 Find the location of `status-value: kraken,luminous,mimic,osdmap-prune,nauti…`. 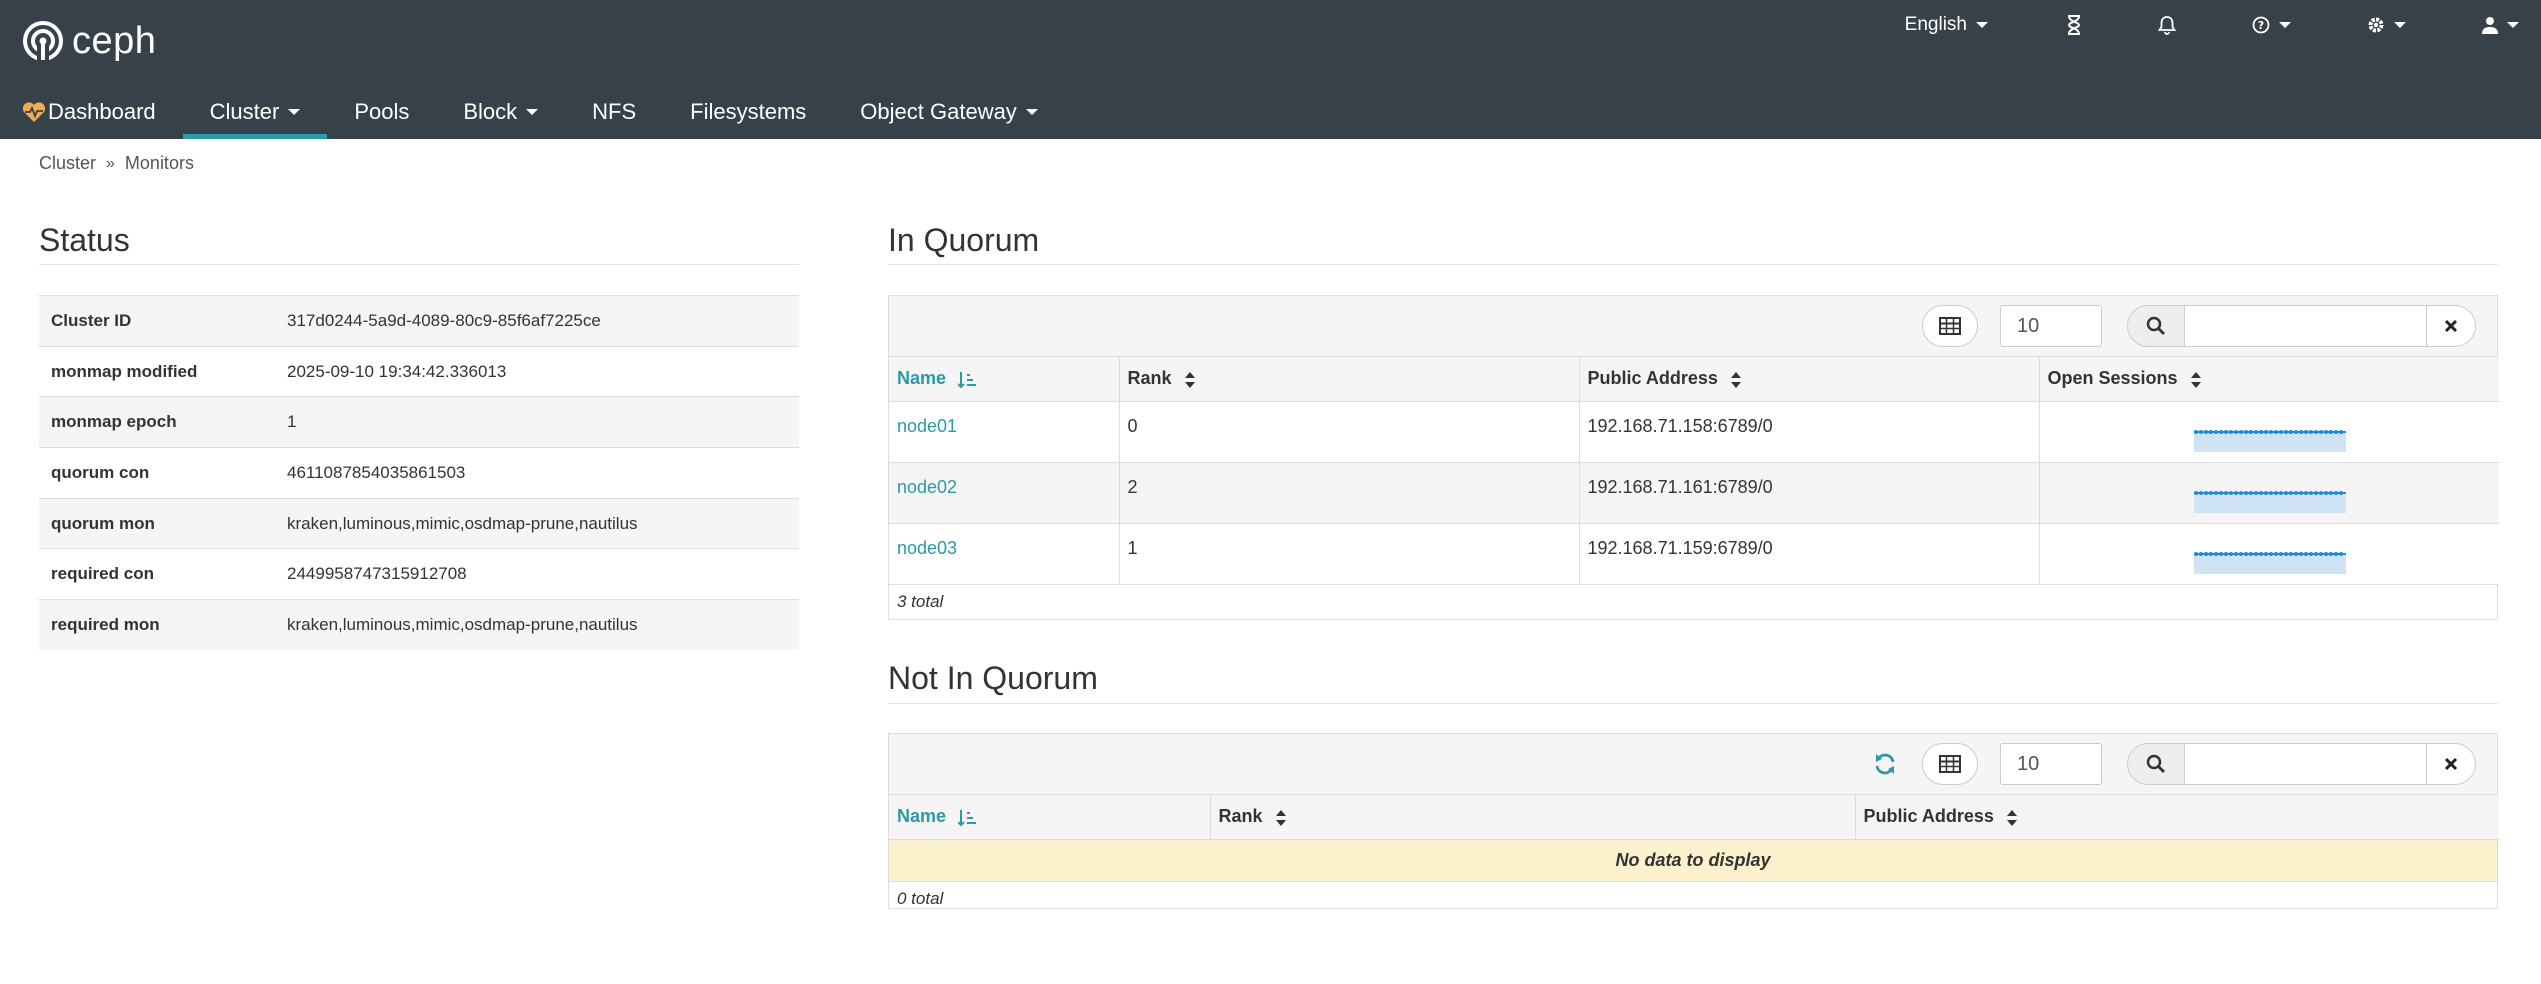

status-value: kraken,luminous,mimic,osdmap-prune,nauti… is located at coordinates (462, 523).